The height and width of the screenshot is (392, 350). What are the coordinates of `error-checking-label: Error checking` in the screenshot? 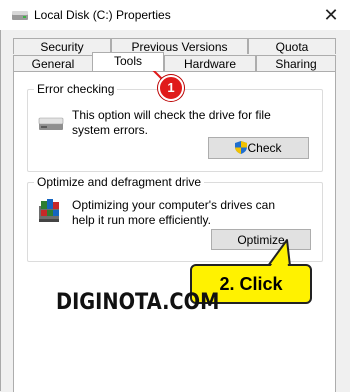 It's located at (76, 89).